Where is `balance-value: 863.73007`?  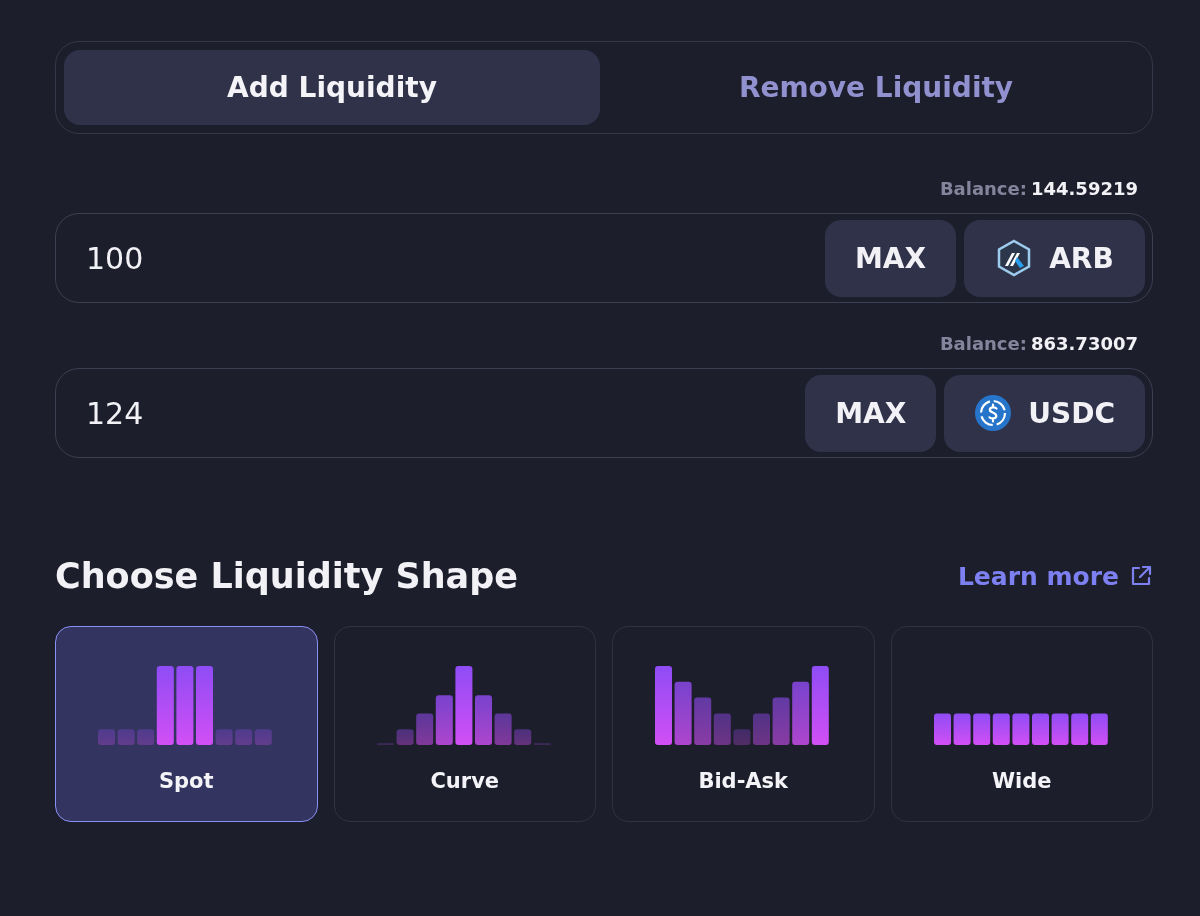 balance-value: 863.73007 is located at coordinates (1084, 343).